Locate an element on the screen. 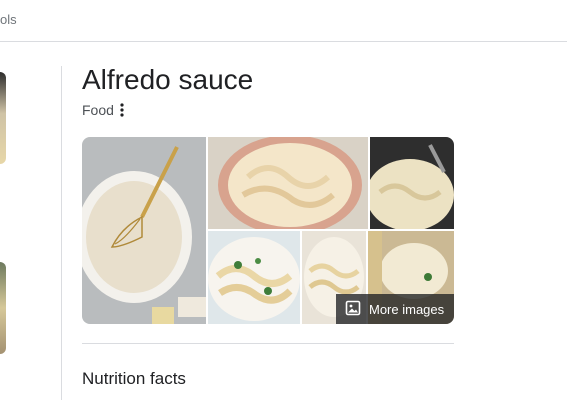  entity-category: Food is located at coordinates (98, 110).